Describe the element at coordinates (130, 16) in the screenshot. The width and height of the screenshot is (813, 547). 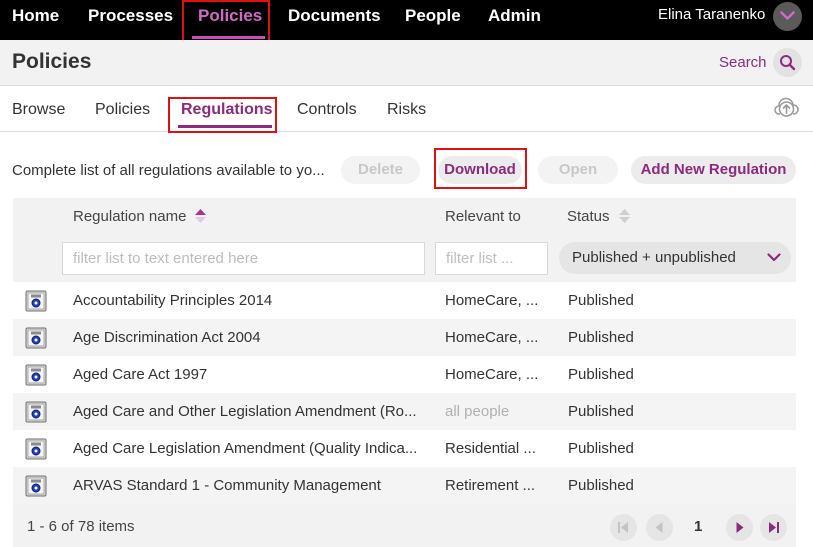
I see `nav-processes: Processes` at that location.